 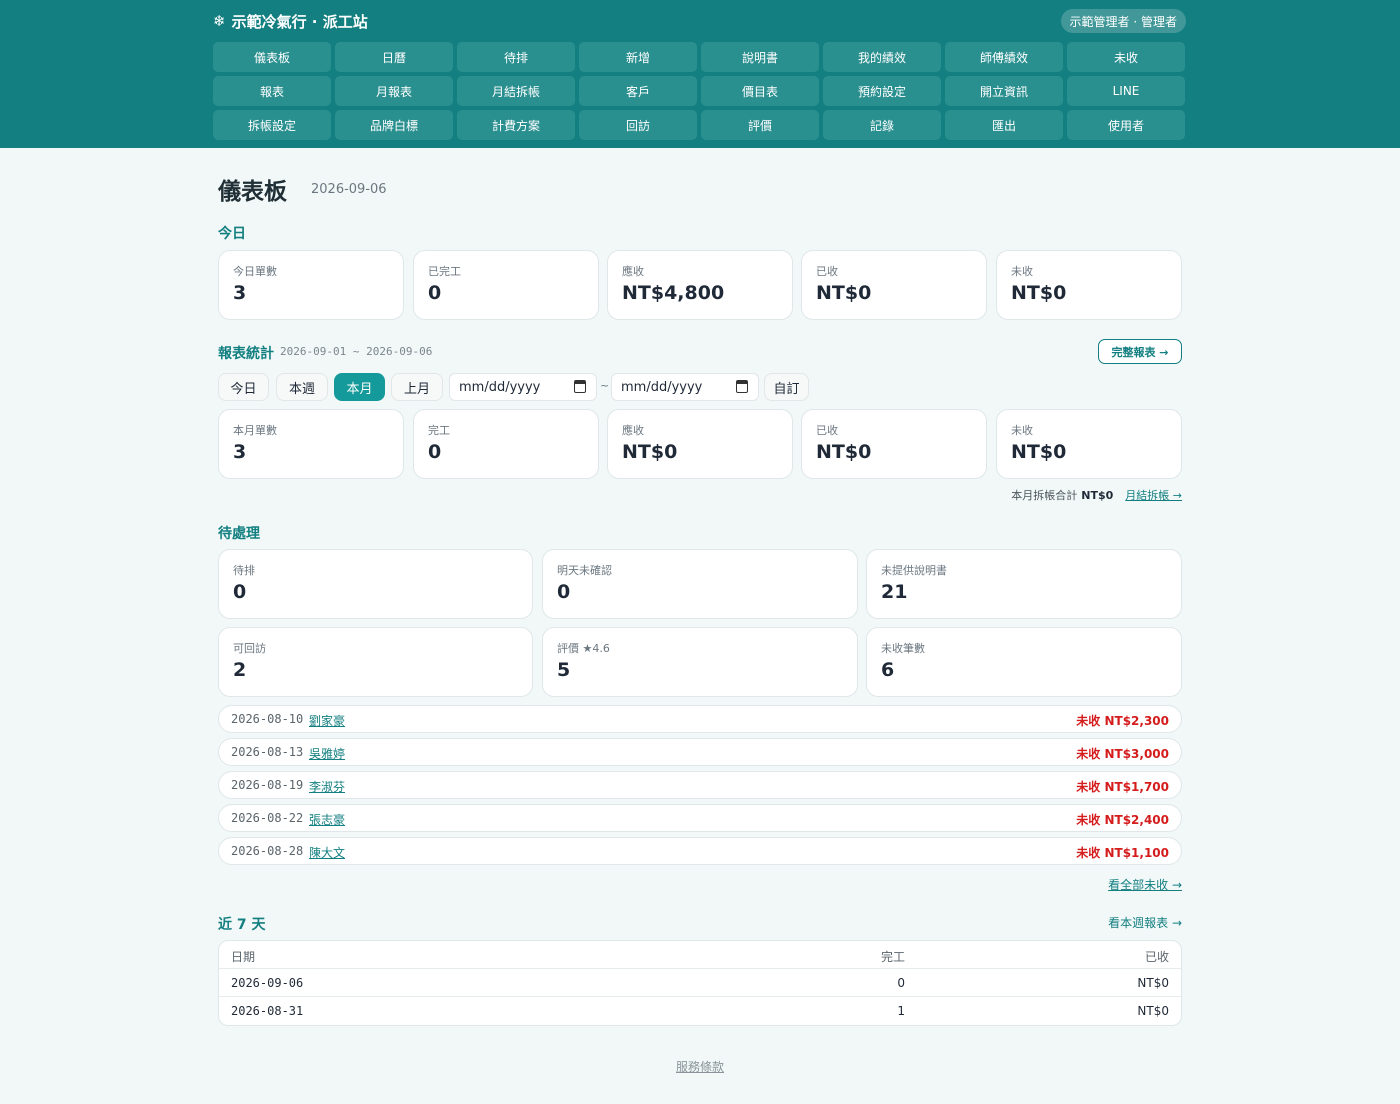 I want to click on pending-card-no-manual: 未提供說明書 21, so click(x=1024, y=584).